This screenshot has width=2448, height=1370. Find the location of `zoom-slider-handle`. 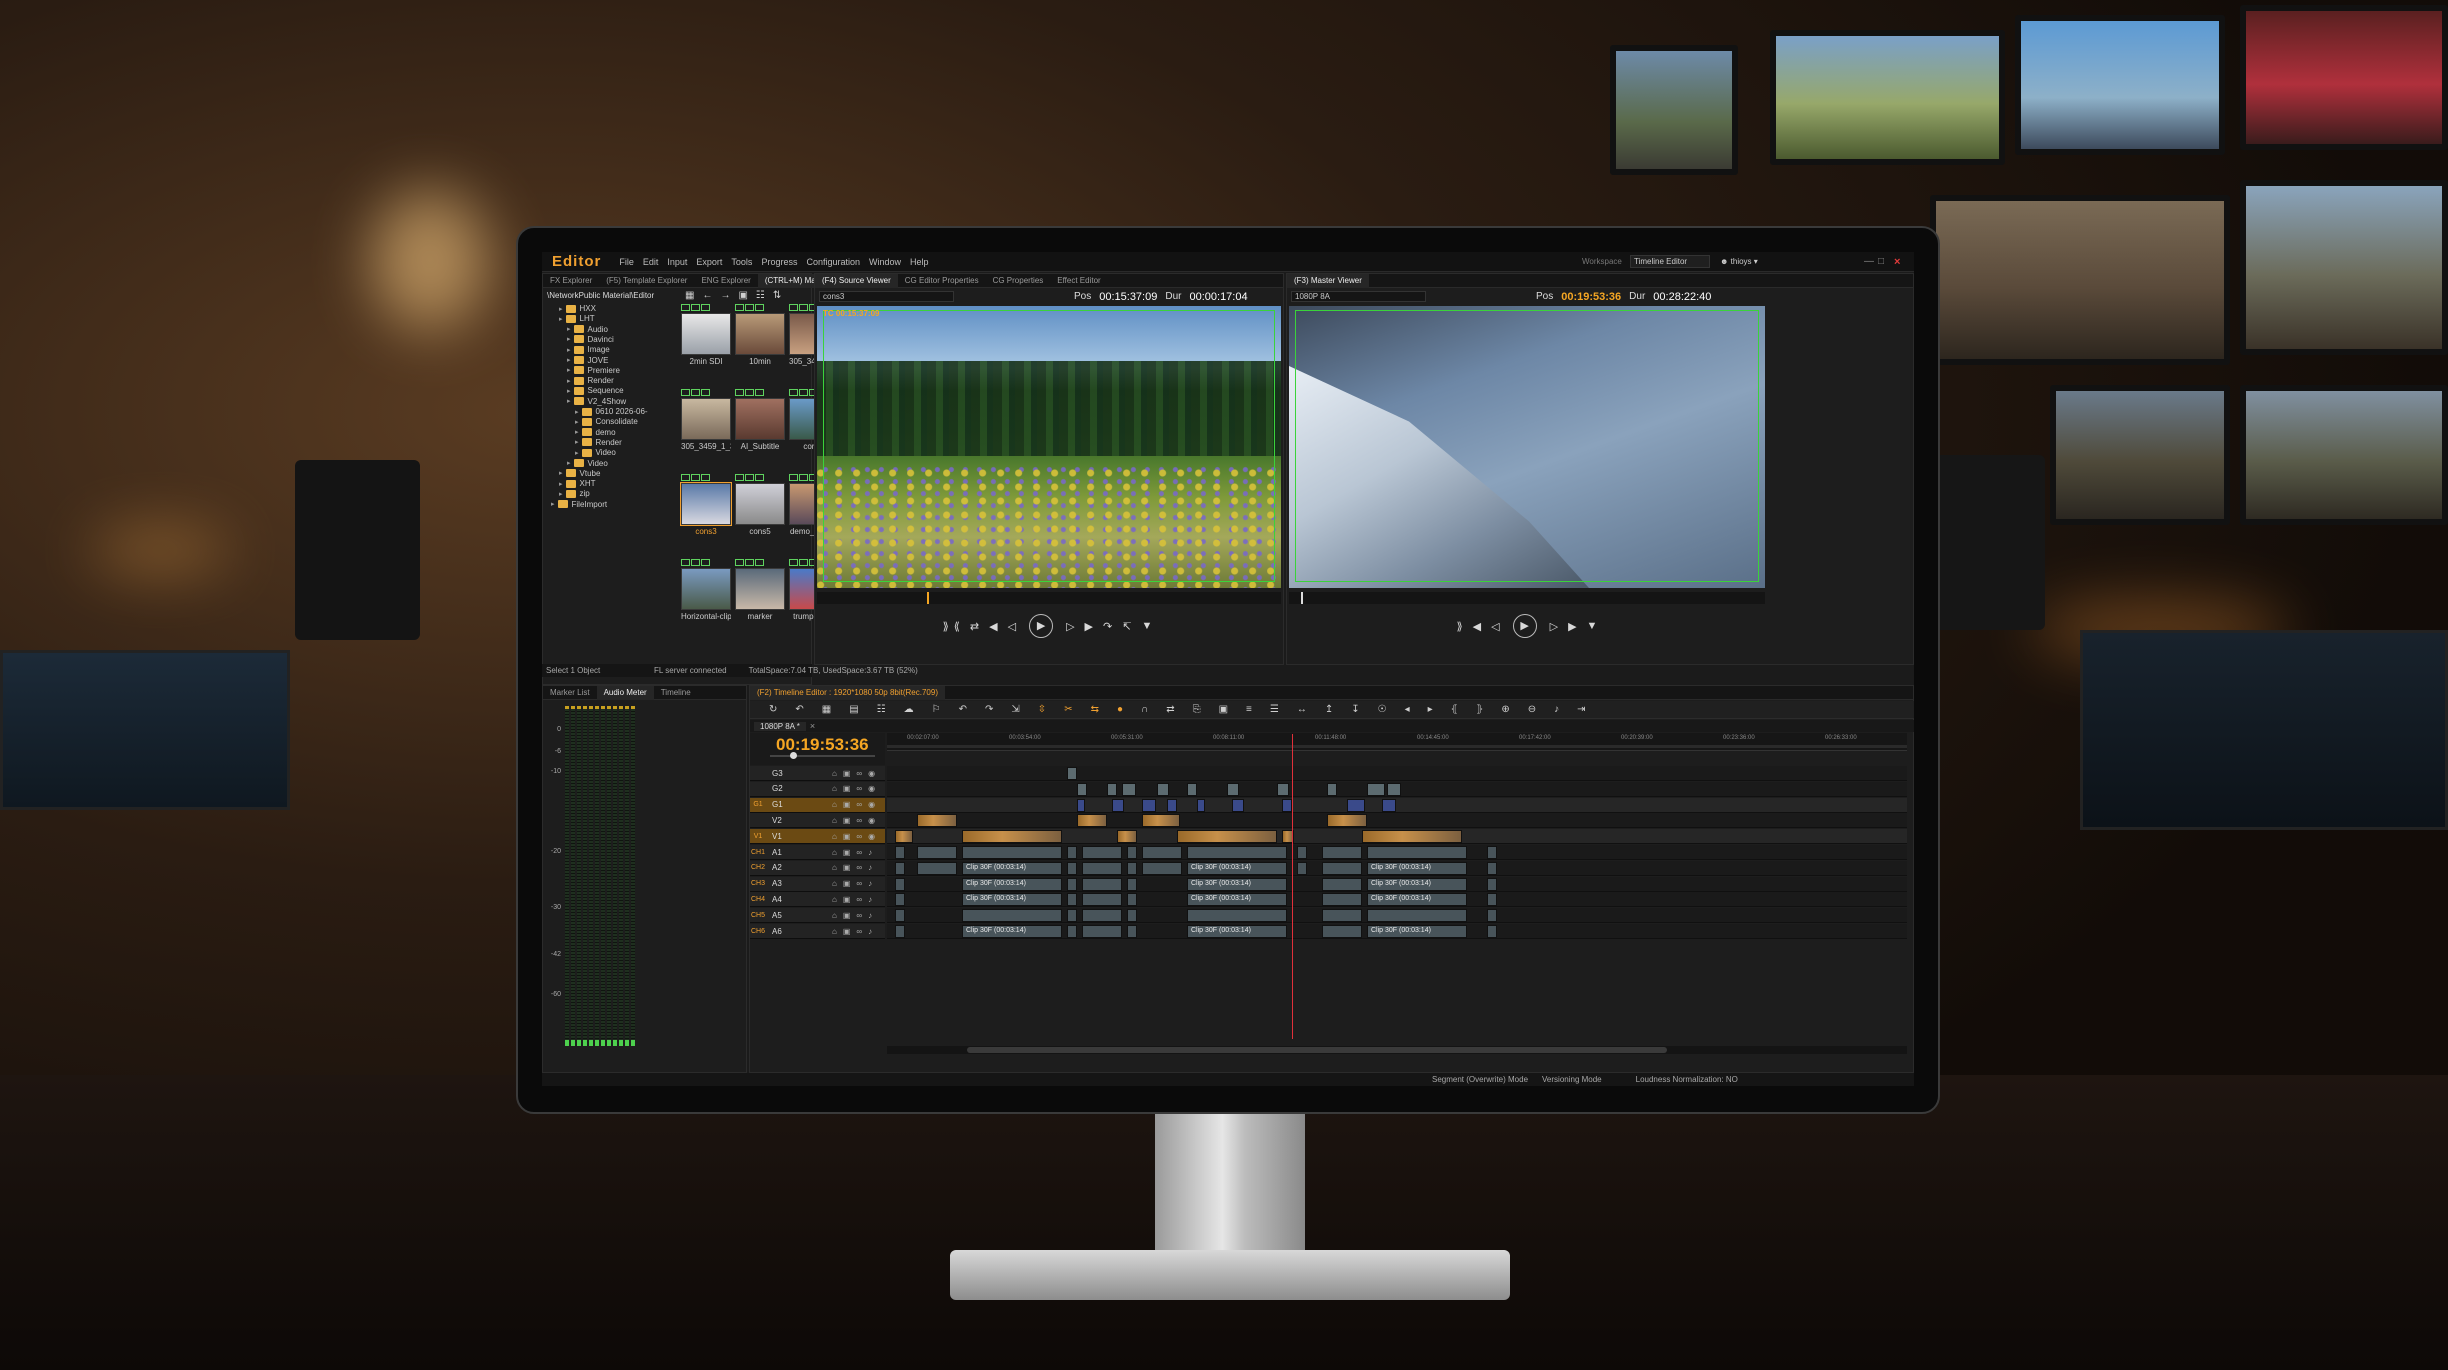

zoom-slider-handle is located at coordinates (793, 755).